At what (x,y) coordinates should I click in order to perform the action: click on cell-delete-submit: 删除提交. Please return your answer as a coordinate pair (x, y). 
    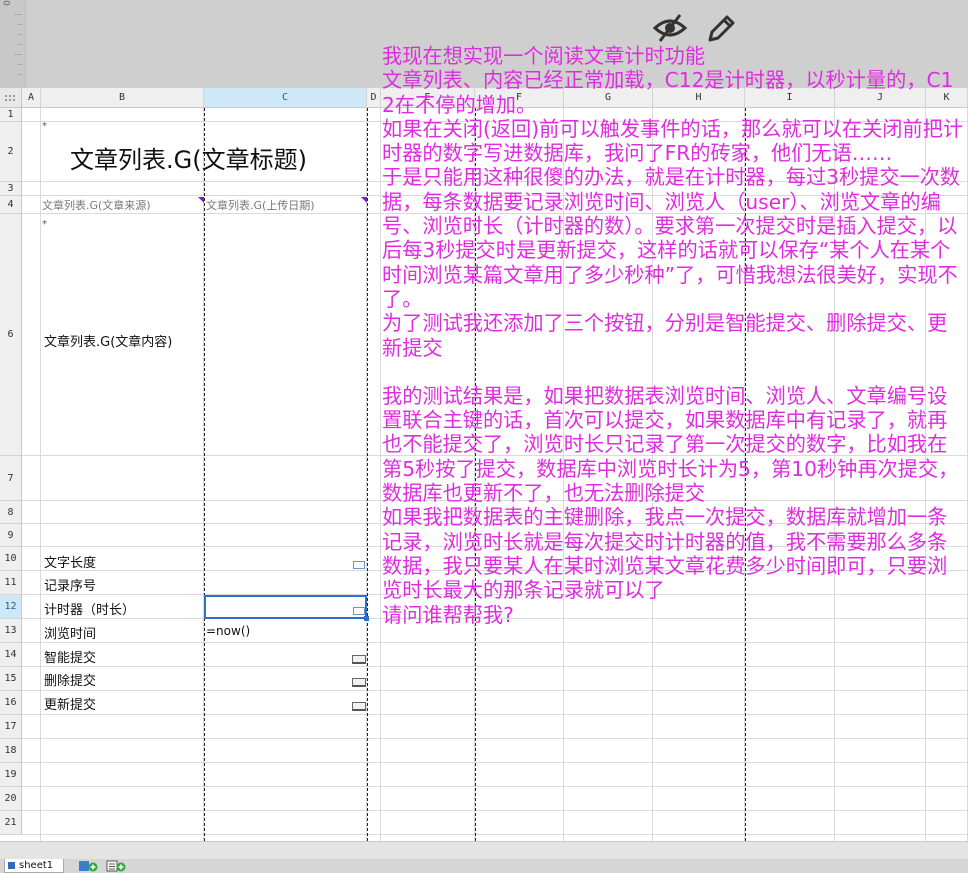
    Looking at the image, I should click on (70, 679).